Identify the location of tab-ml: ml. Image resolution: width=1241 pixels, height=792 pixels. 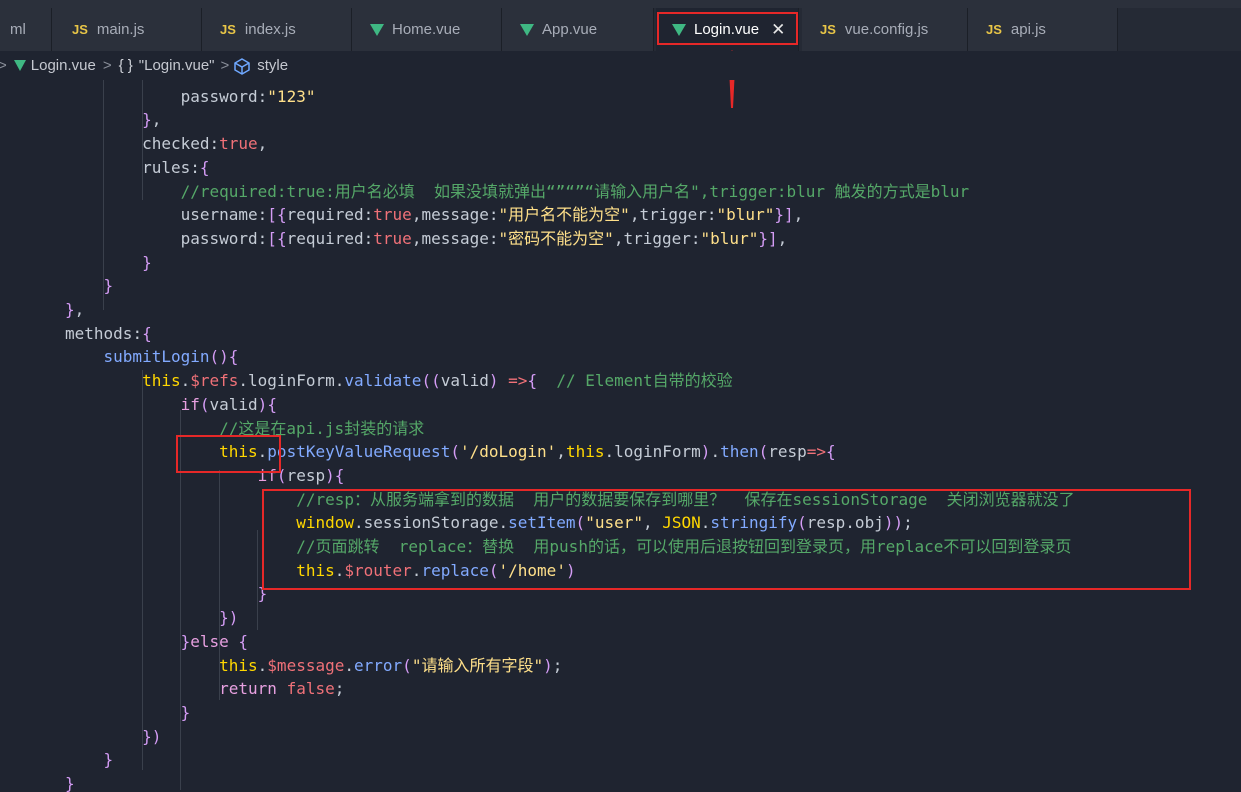
(26, 29).